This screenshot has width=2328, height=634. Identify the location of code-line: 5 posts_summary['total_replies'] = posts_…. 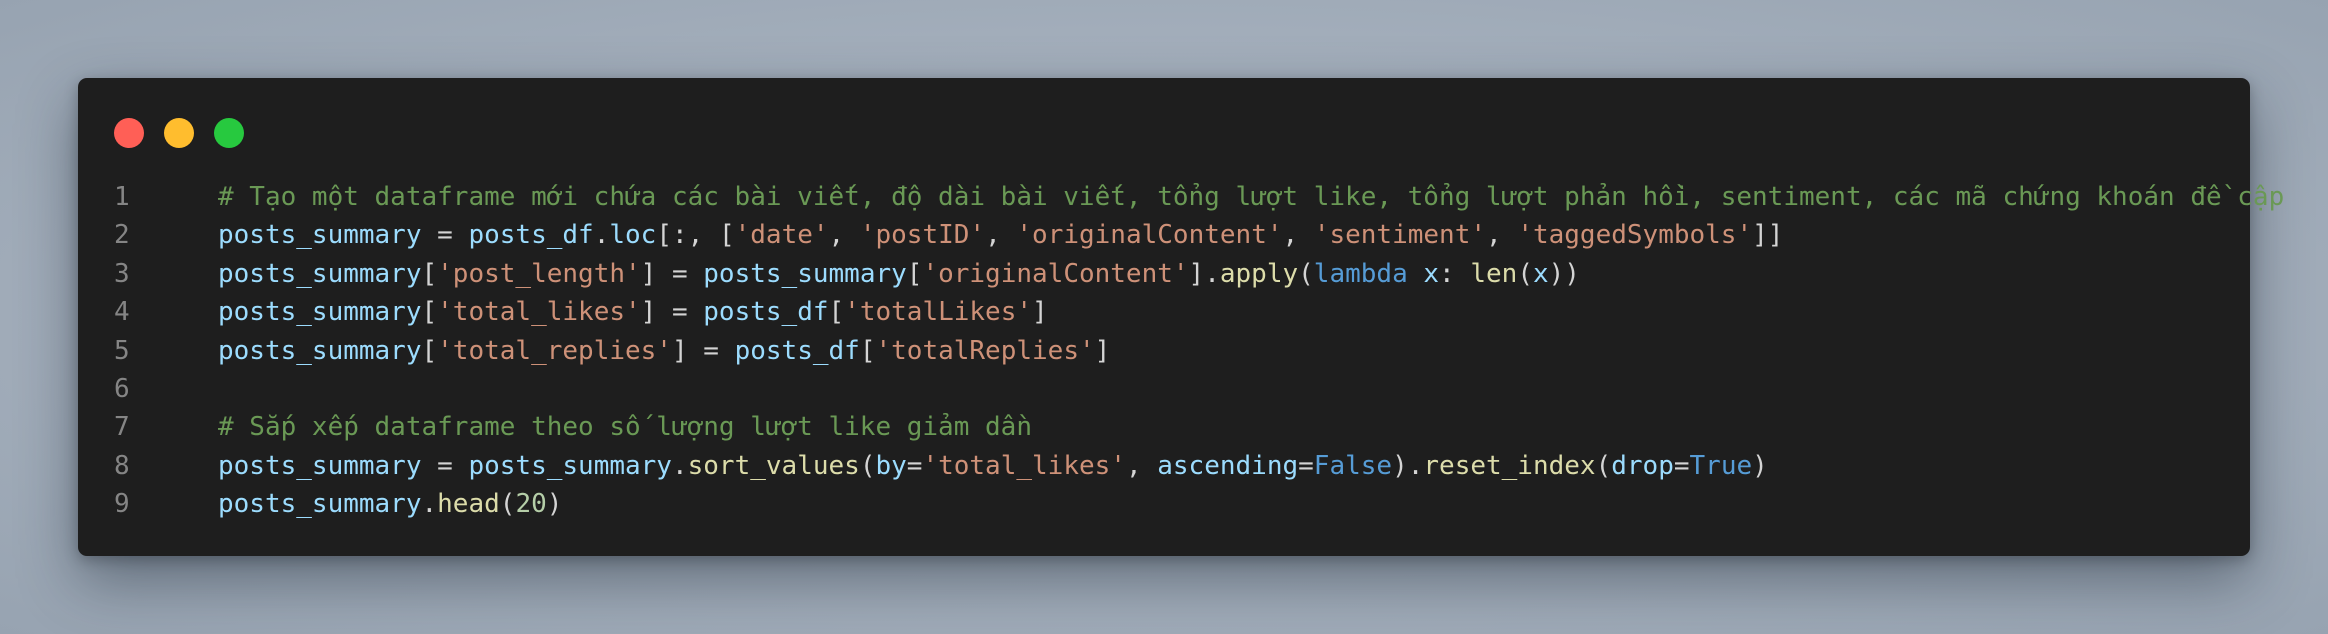
(1164, 351).